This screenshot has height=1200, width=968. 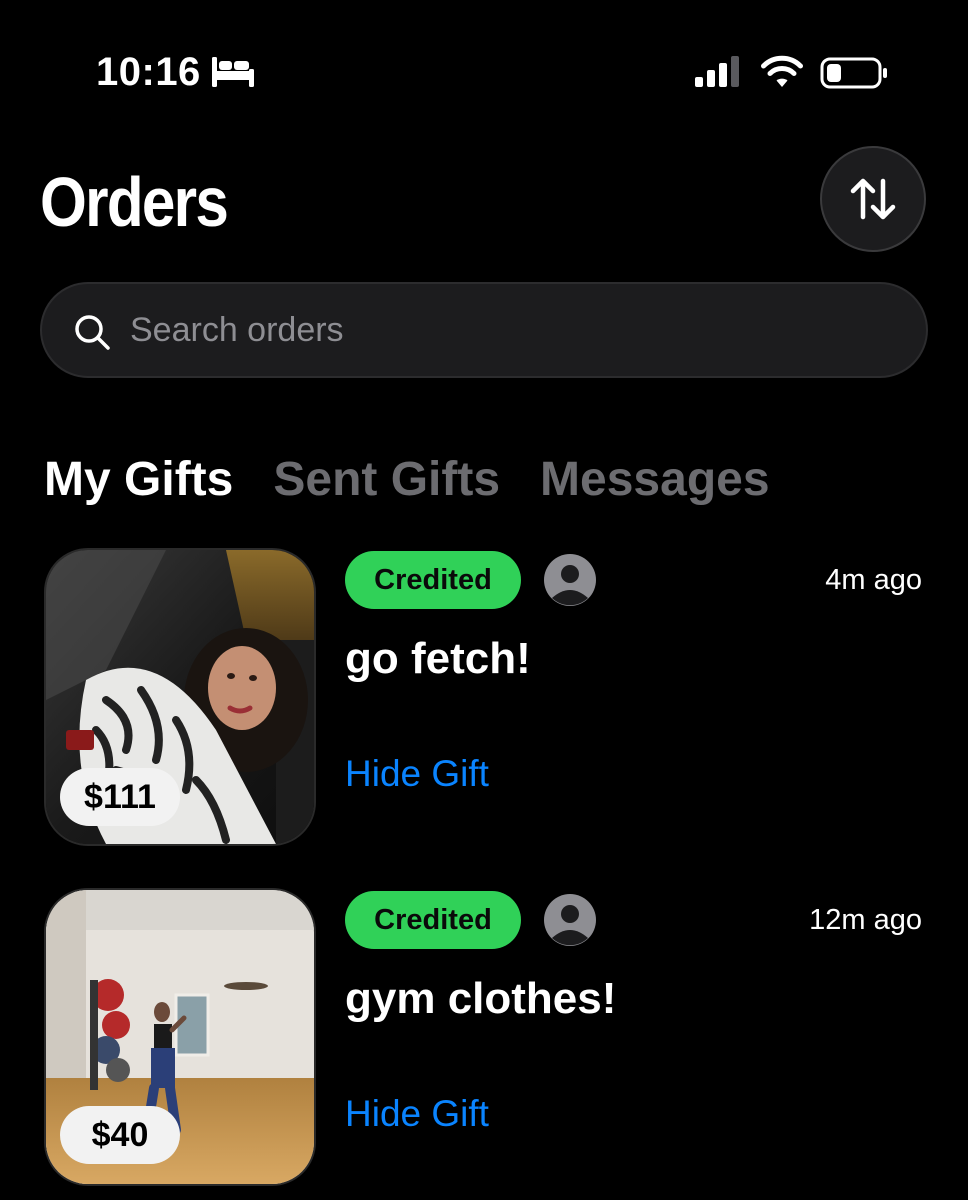 What do you see at coordinates (873, 580) in the screenshot?
I see `timestamp: 4m ago` at bounding box center [873, 580].